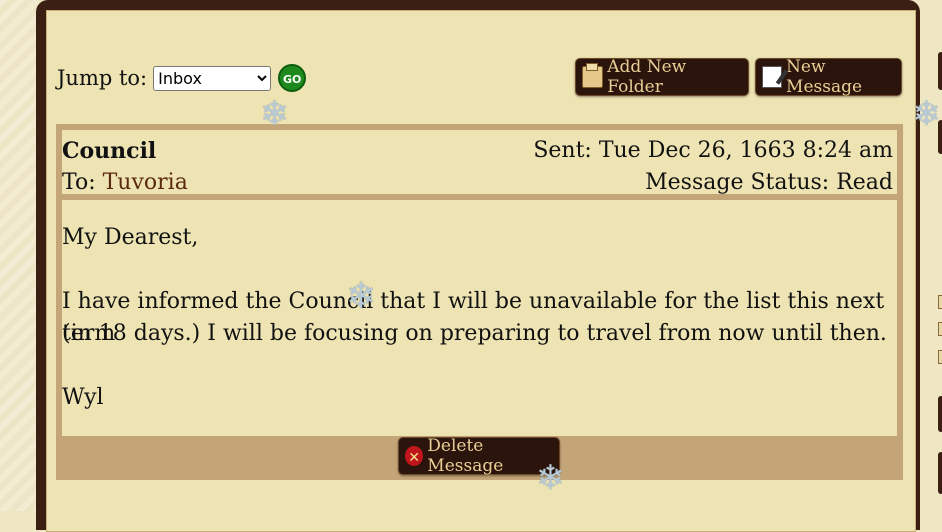  I want to click on add-new-folder-button: Add New Folder, so click(662, 77).